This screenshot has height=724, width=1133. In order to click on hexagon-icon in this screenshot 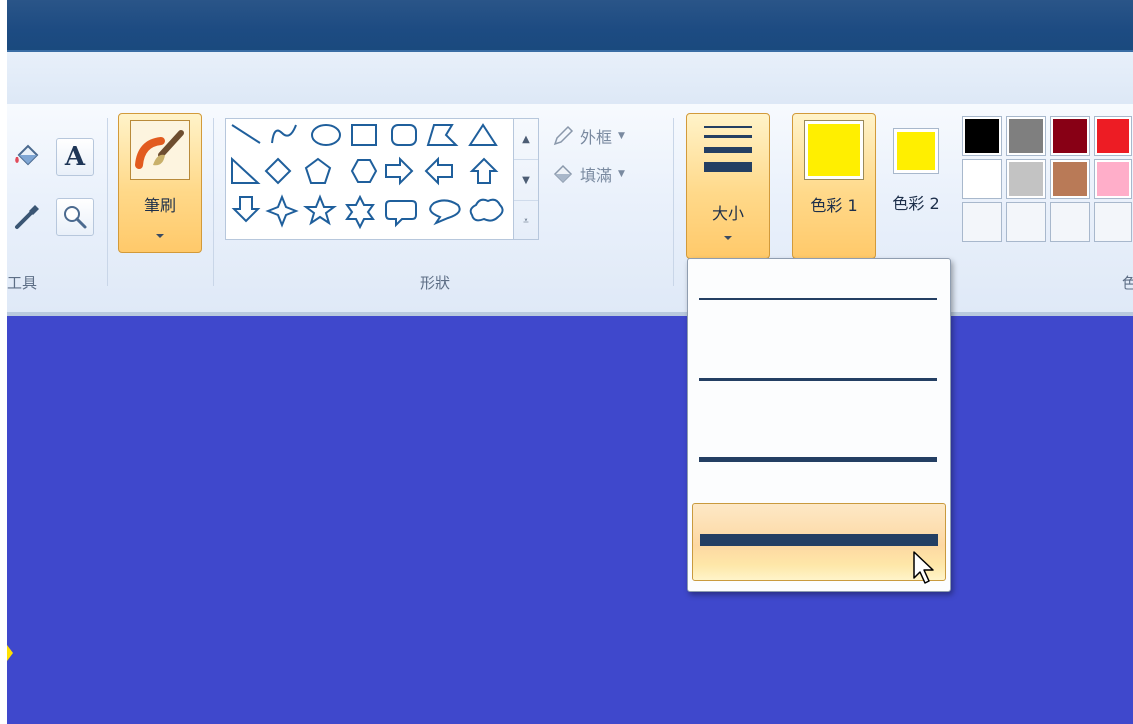, I will do `click(364, 171)`.